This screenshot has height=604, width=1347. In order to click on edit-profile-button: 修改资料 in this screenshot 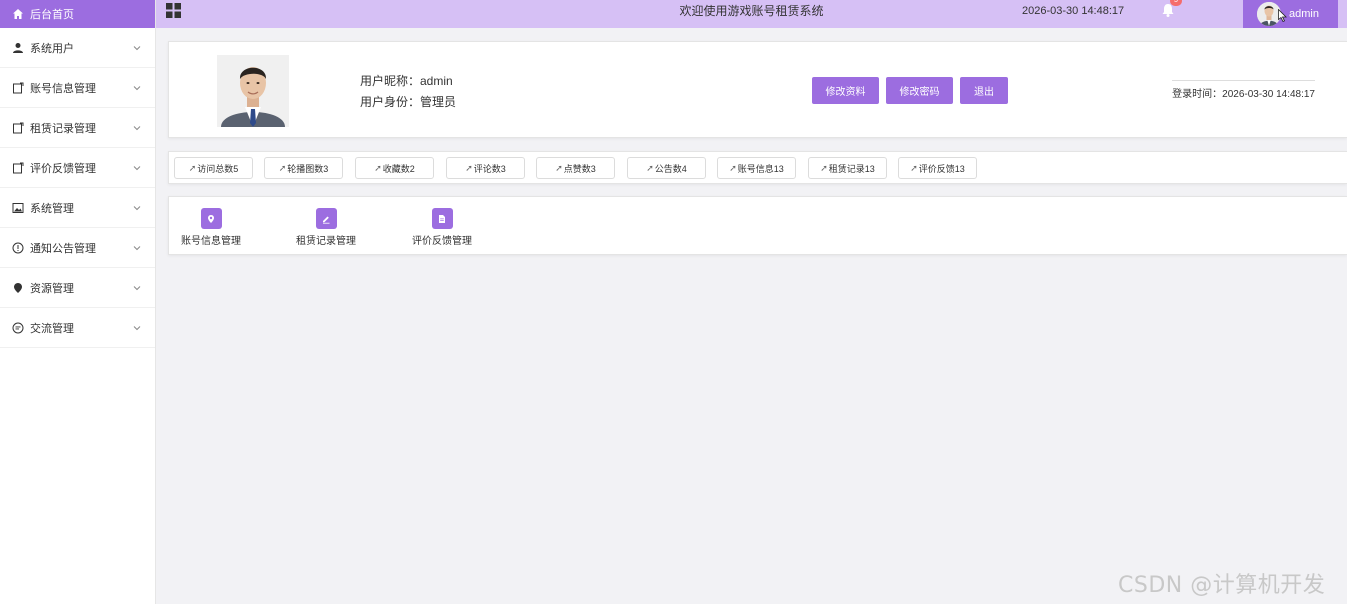, I will do `click(845, 90)`.